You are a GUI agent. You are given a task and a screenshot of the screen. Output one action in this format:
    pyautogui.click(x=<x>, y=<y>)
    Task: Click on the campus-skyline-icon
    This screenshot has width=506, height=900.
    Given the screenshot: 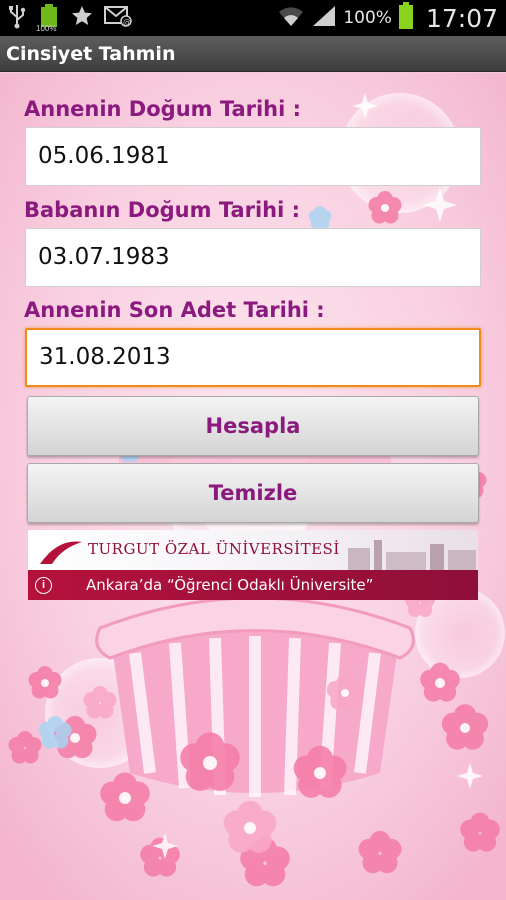 What is the action you would take?
    pyautogui.click(x=412, y=555)
    